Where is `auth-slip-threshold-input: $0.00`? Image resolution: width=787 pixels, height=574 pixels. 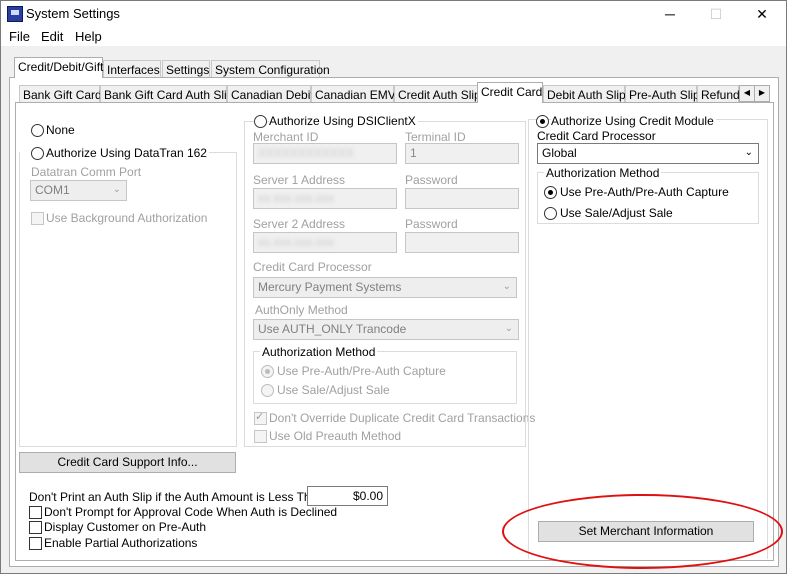 auth-slip-threshold-input: $0.00 is located at coordinates (347, 496).